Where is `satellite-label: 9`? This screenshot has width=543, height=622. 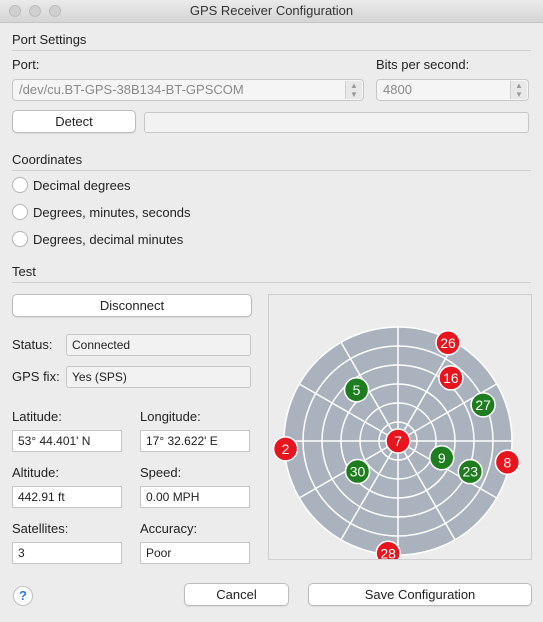 satellite-label: 9 is located at coordinates (442, 458).